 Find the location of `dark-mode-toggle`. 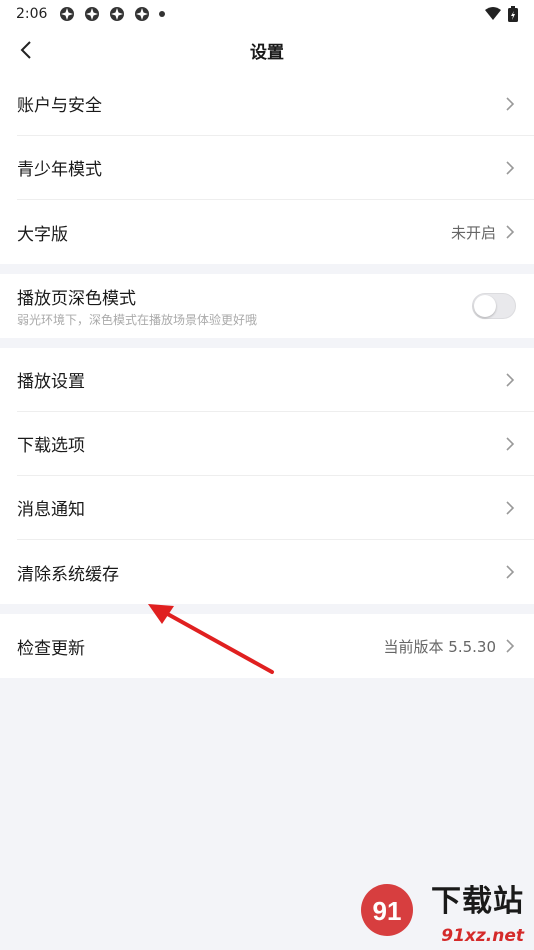

dark-mode-toggle is located at coordinates (494, 306).